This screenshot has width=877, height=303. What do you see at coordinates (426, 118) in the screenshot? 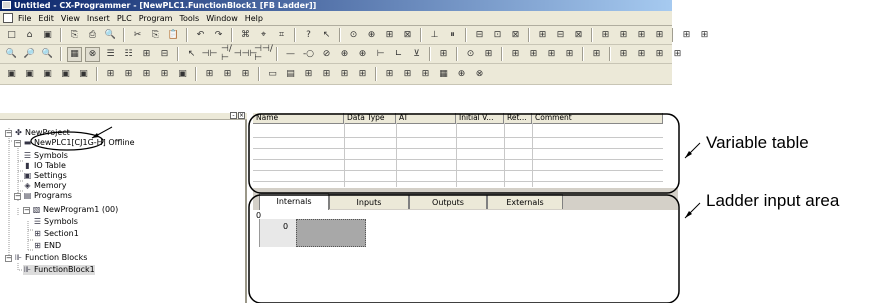
I see `column-header-at: AT` at bounding box center [426, 118].